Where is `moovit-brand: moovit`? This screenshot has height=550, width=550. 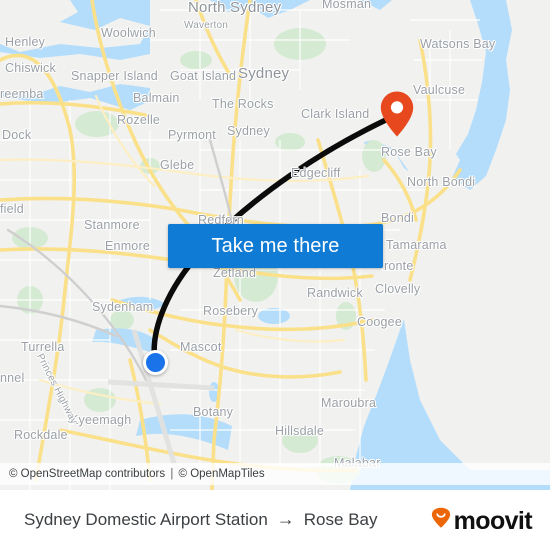
moovit-brand: moovit is located at coordinates (481, 520).